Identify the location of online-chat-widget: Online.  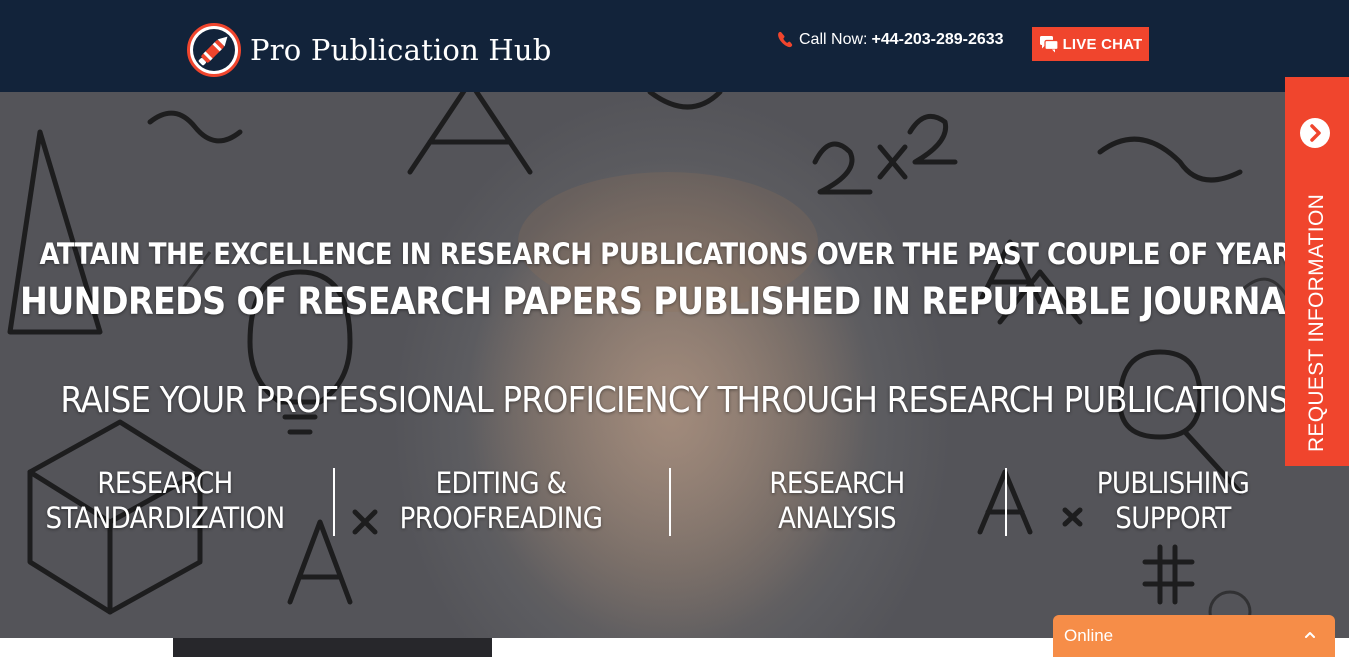
(1194, 636).